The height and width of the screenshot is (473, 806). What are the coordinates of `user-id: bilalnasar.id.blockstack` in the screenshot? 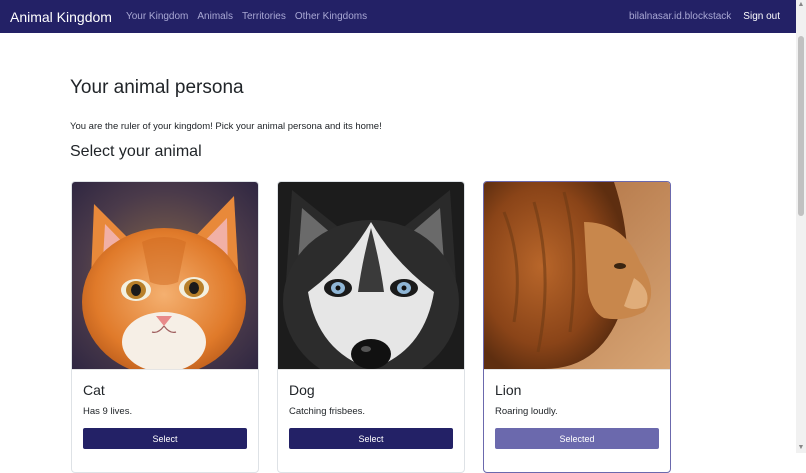 It's located at (680, 16).